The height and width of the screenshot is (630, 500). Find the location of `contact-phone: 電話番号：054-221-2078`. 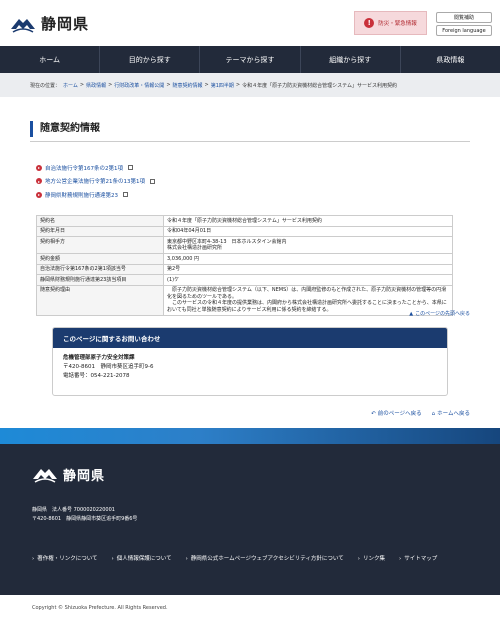

contact-phone: 電話番号：054-221-2078 is located at coordinates (96, 376).